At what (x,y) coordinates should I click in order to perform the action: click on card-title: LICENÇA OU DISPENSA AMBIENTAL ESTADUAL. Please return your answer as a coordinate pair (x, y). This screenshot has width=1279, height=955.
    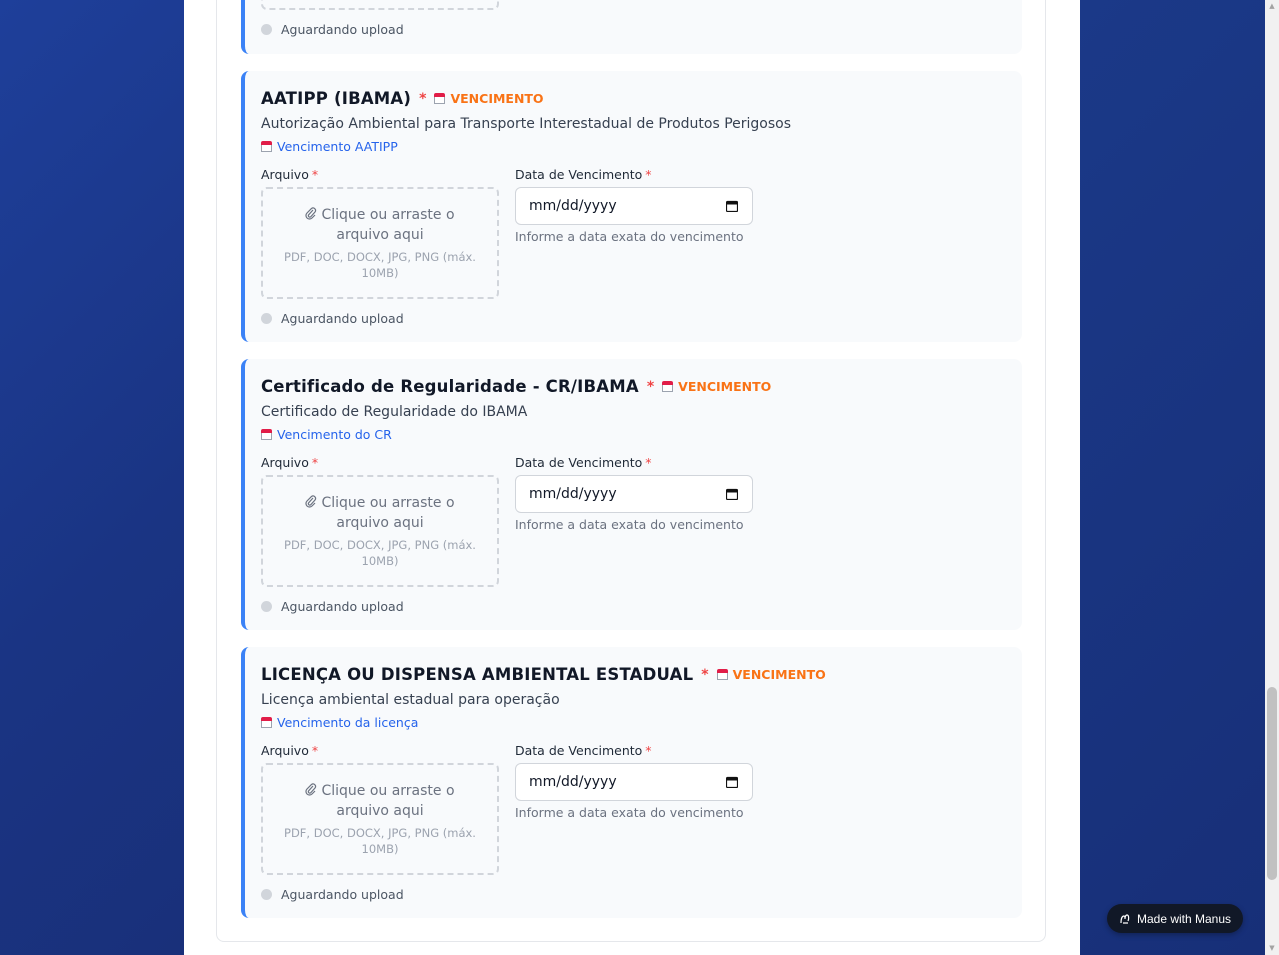
    Looking at the image, I should click on (477, 674).